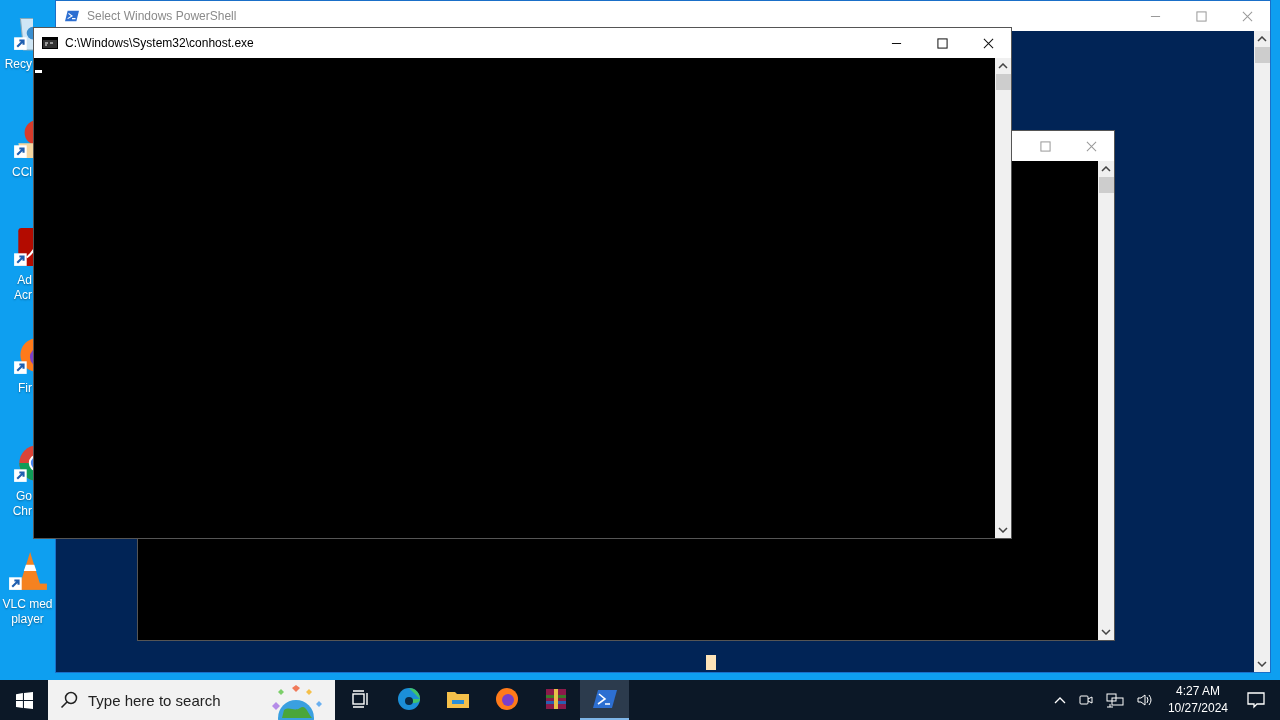 This screenshot has height=720, width=1280. What do you see at coordinates (22, 511) in the screenshot?
I see `desktop-icon-label: Chr` at bounding box center [22, 511].